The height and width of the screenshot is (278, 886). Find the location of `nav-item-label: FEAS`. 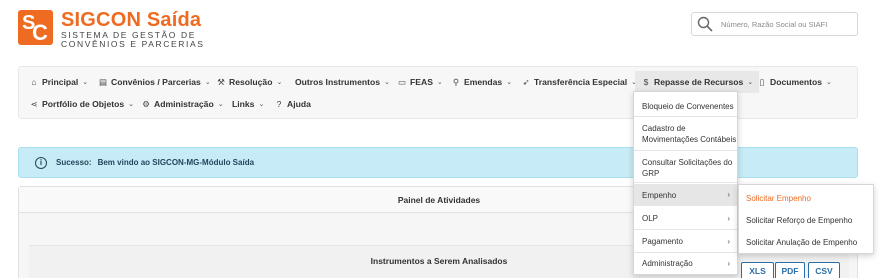

nav-item-label: FEAS is located at coordinates (421, 82).